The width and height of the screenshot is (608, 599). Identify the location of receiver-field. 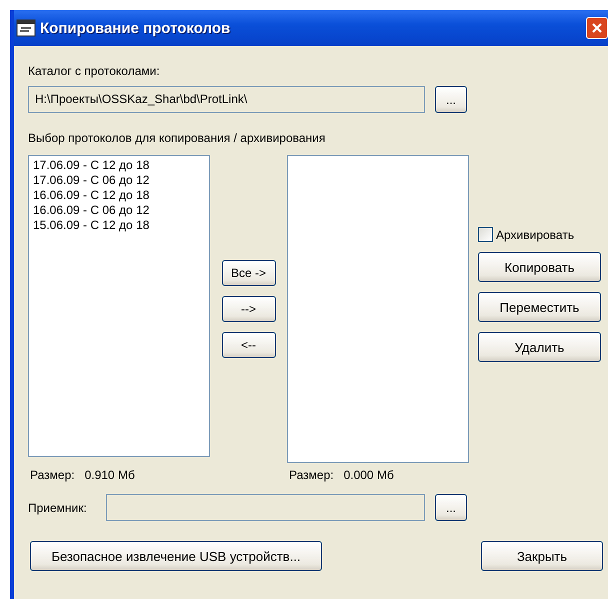
(265, 507).